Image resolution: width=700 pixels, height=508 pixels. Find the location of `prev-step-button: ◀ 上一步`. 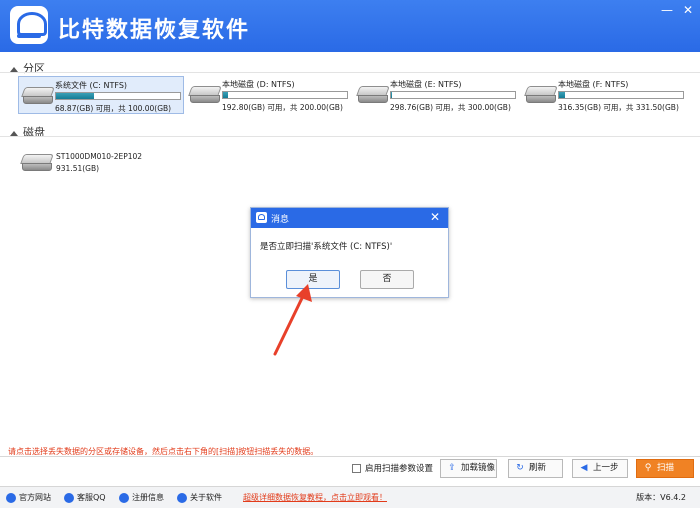

prev-step-button: ◀ 上一步 is located at coordinates (600, 468).